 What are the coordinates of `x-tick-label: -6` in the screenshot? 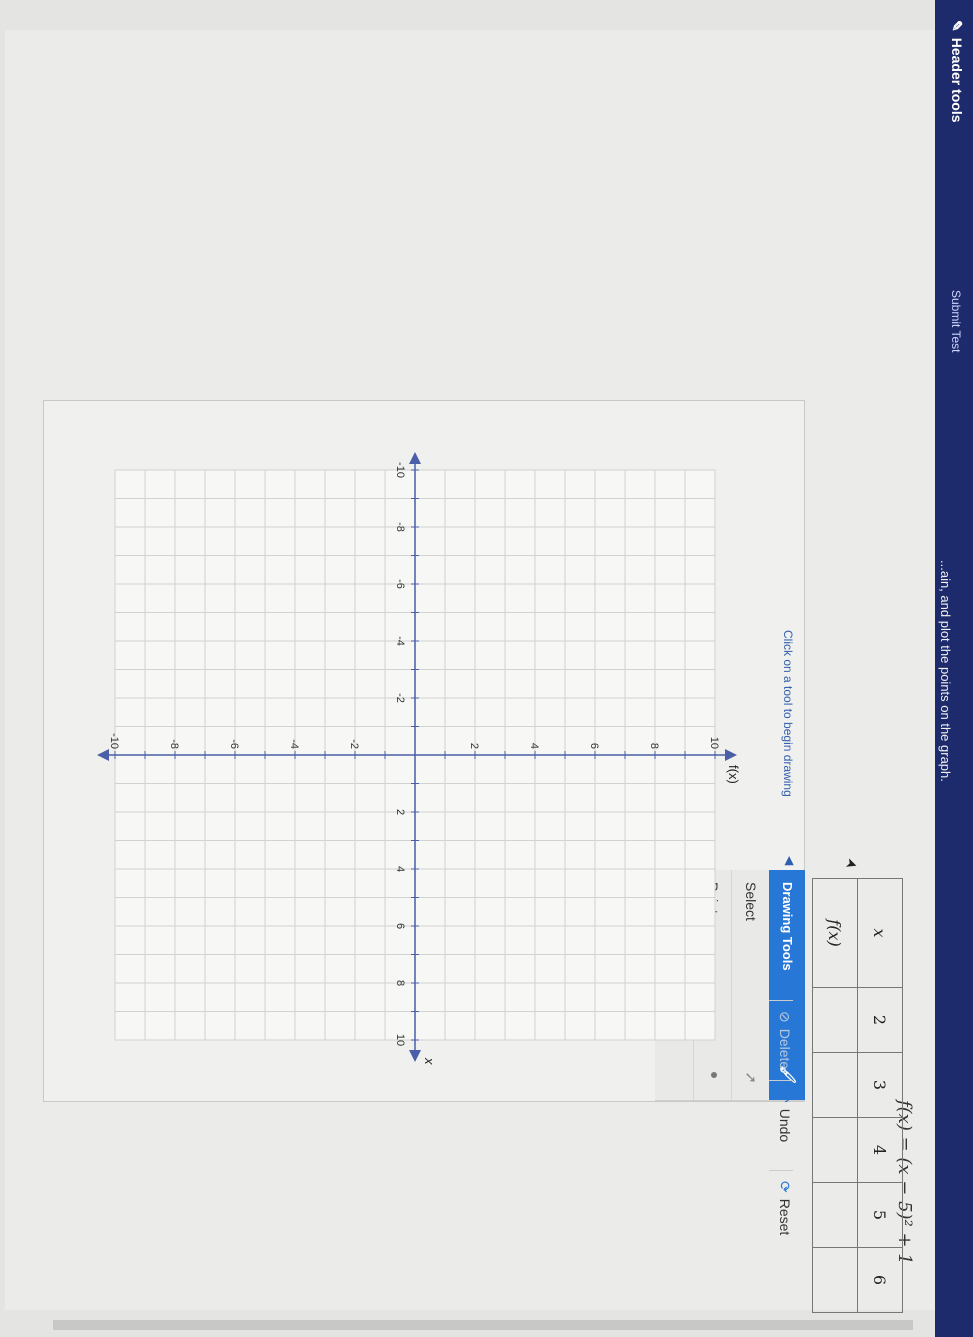 It's located at (400, 584).